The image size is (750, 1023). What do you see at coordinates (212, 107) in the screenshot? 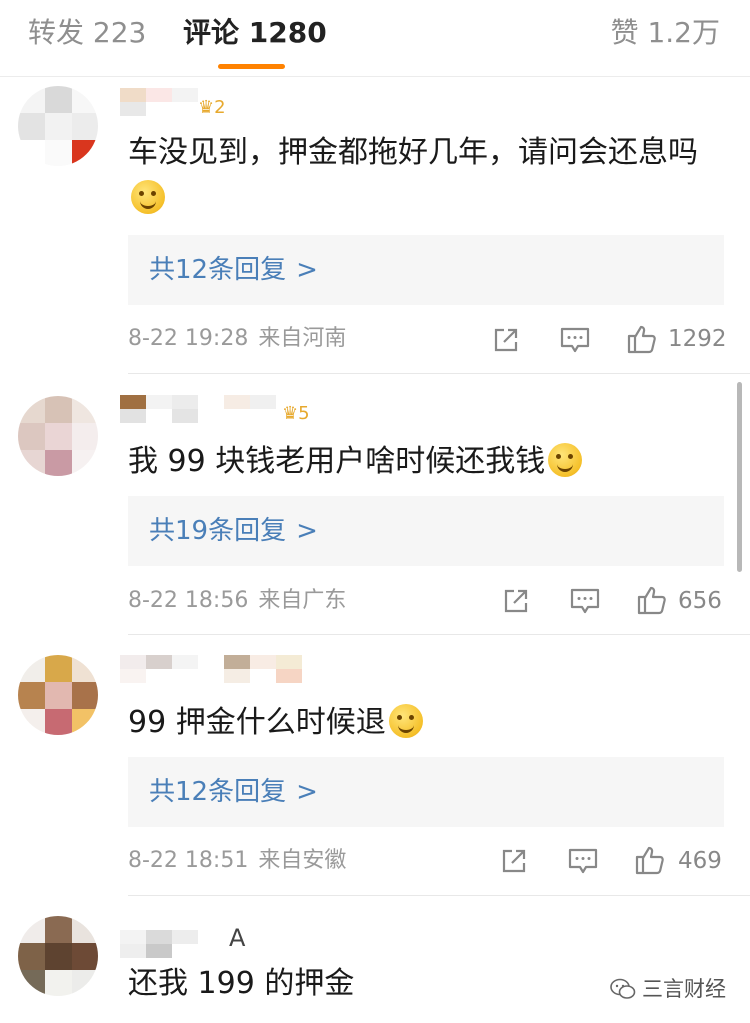
I see `member-badge-icon: ♛2` at bounding box center [212, 107].